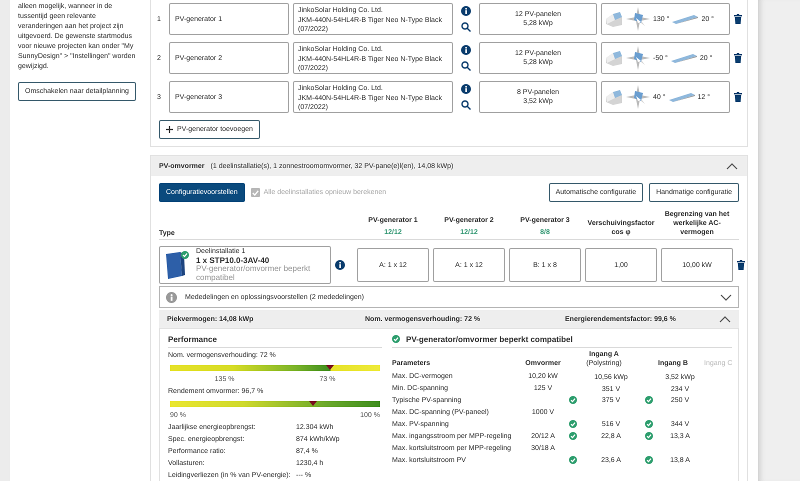 The image size is (800, 481). I want to click on inverter-icon, so click(177, 265).